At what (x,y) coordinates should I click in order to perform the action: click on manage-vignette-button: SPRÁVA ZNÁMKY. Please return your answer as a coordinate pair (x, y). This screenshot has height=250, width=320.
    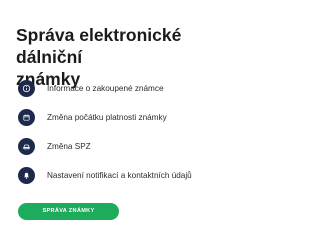
    Looking at the image, I should click on (68, 211).